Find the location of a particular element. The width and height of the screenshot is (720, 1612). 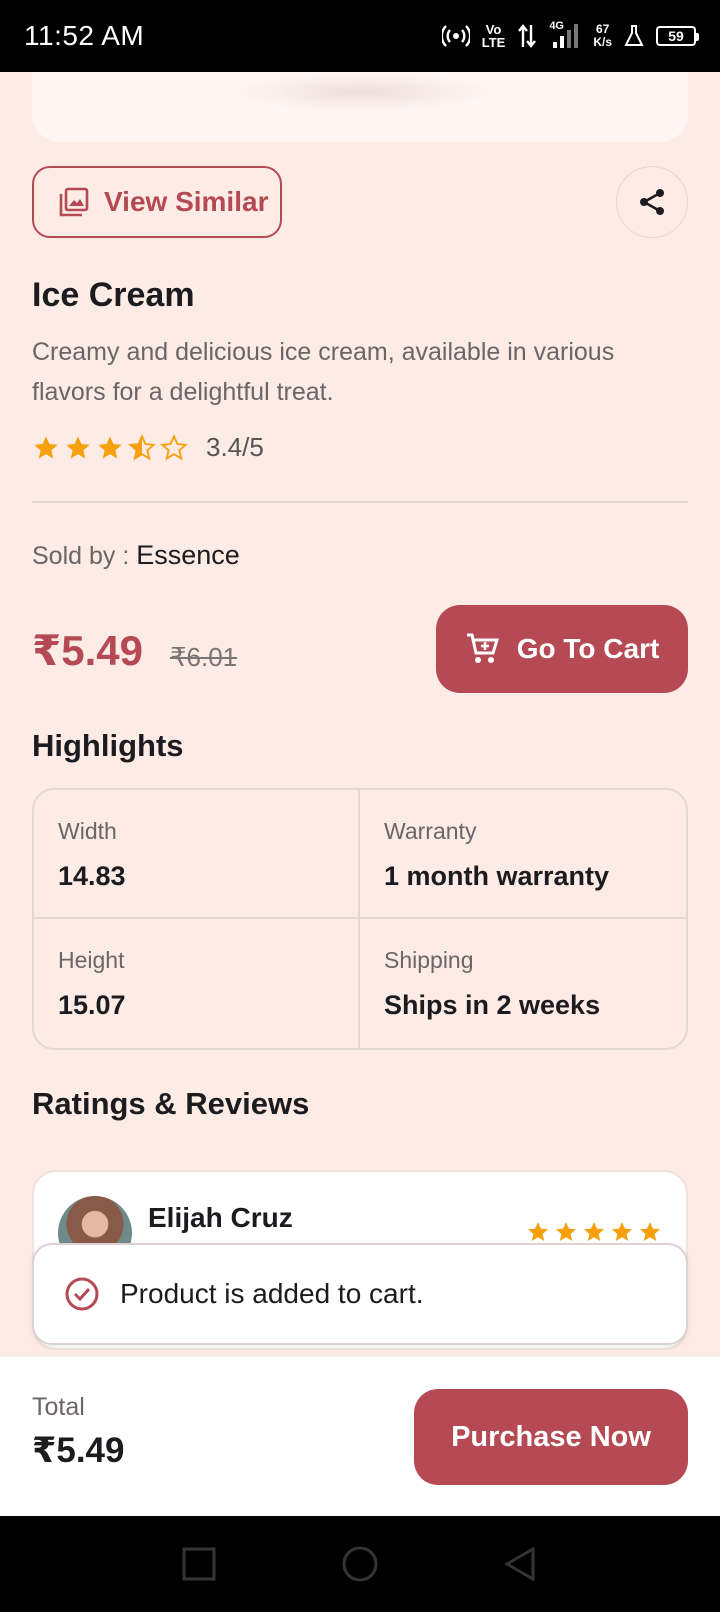

hotspot-icon is located at coordinates (455, 36).